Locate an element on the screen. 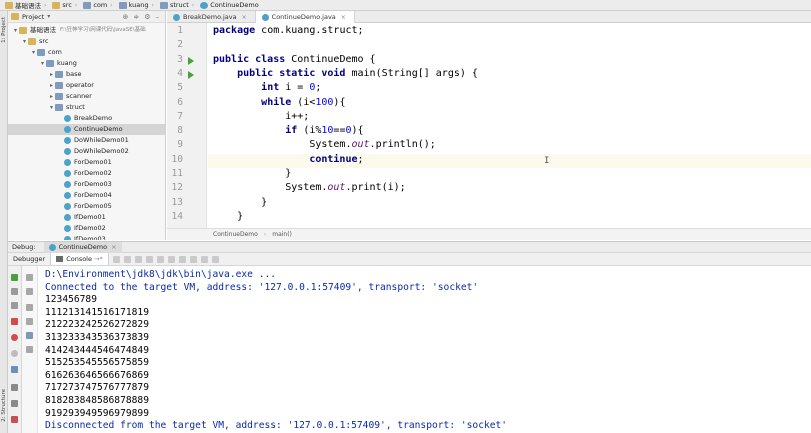 This screenshot has height=433, width=811. breadcrumb-item: src › is located at coordinates (64, 5).